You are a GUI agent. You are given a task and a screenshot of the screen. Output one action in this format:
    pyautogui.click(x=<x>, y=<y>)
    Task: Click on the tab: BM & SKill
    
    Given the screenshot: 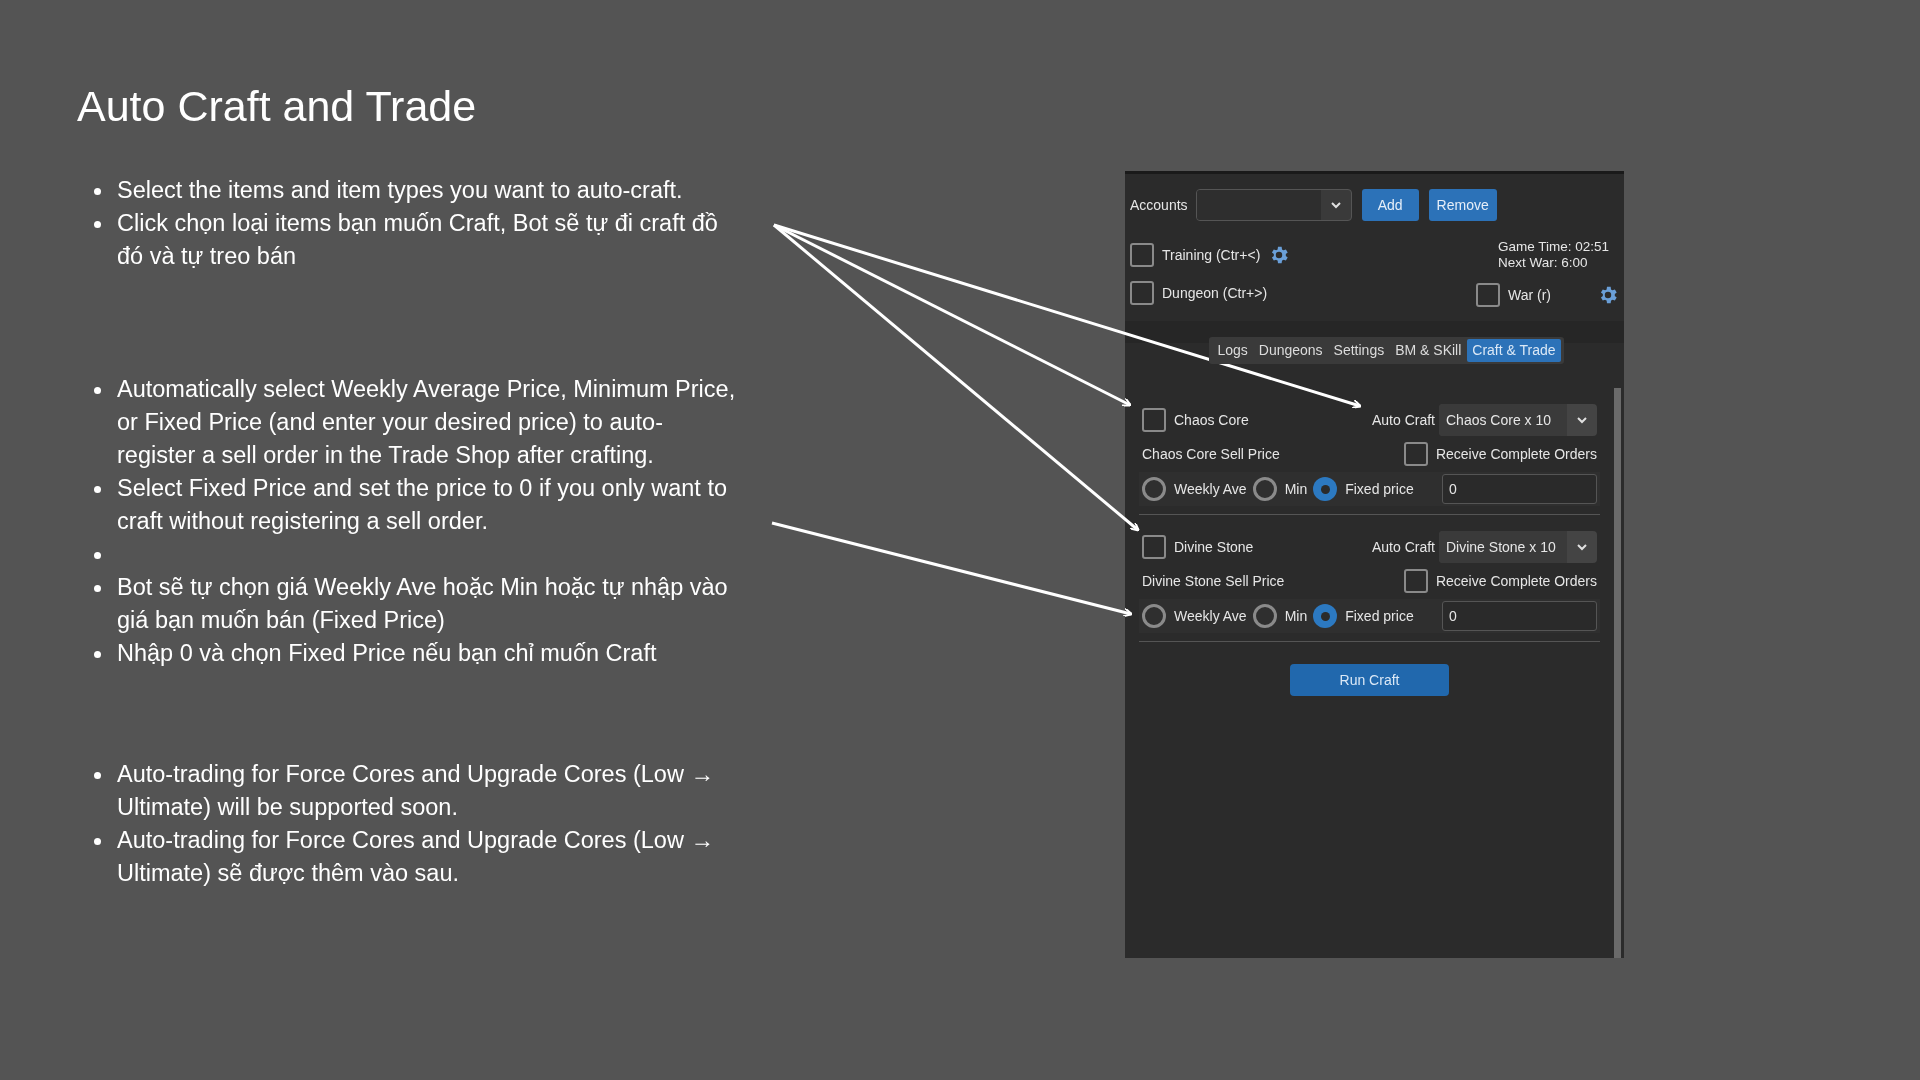 What is the action you would take?
    pyautogui.click(x=1428, y=350)
    